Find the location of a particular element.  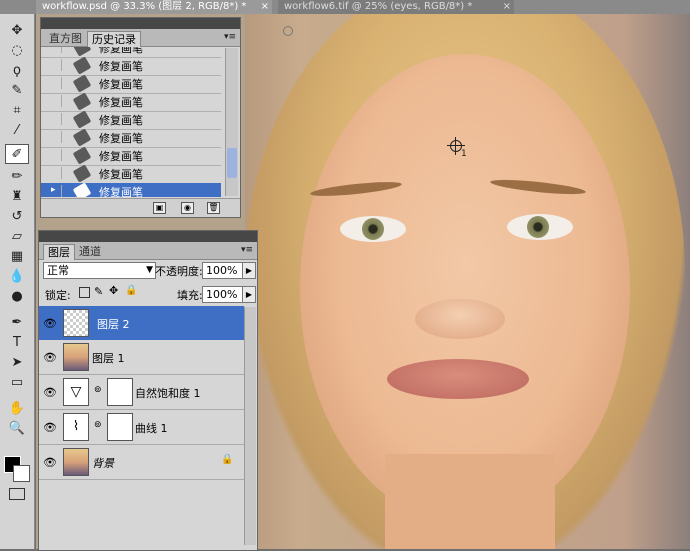

fill-field: 100% is located at coordinates (224, 294).